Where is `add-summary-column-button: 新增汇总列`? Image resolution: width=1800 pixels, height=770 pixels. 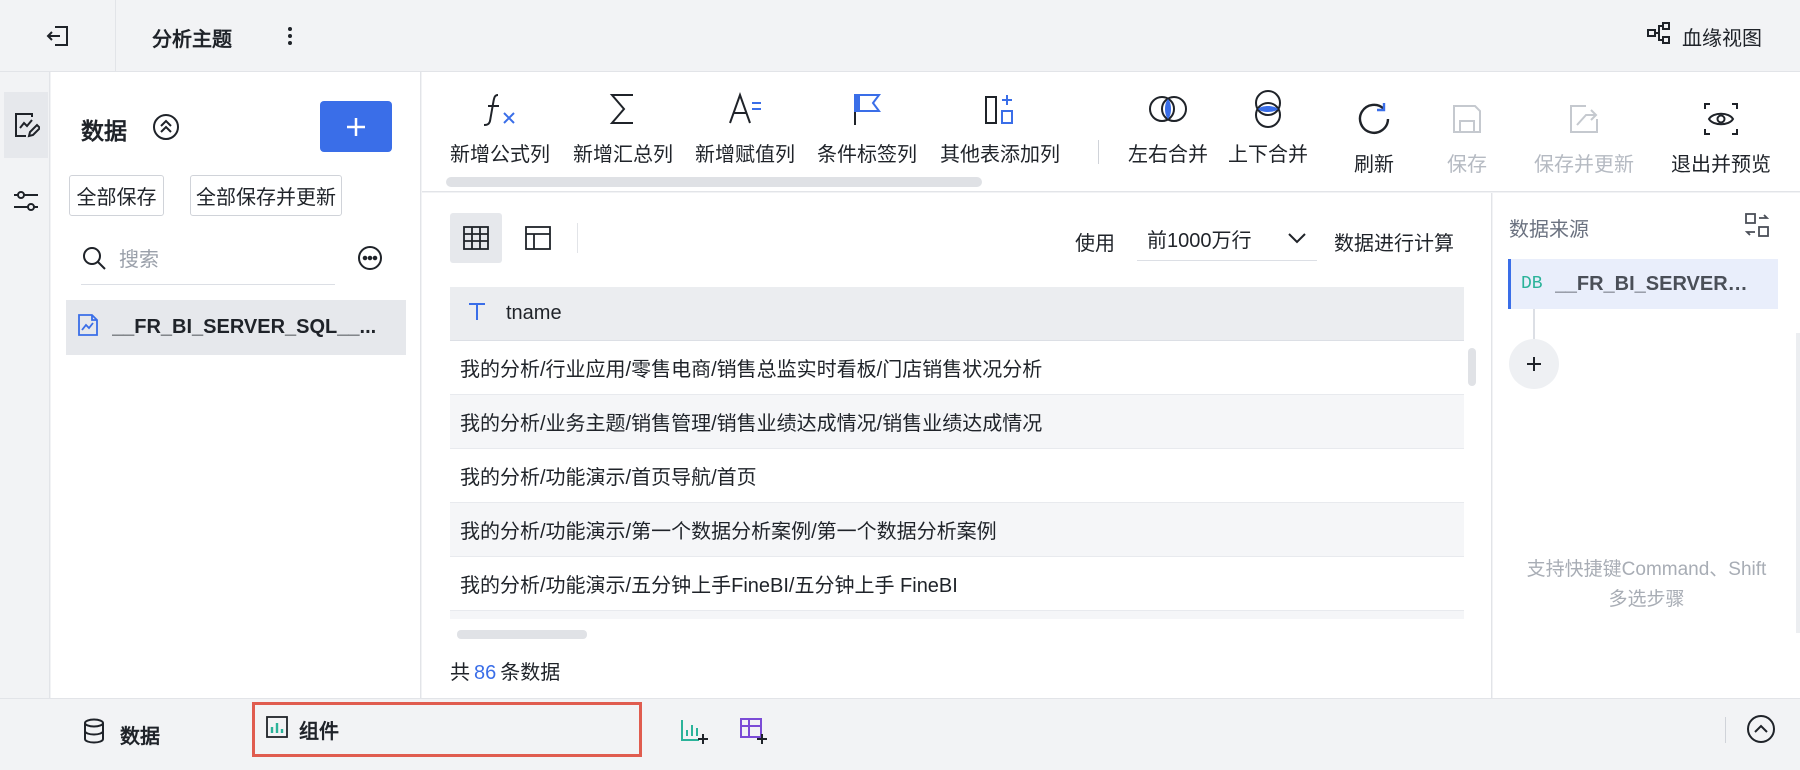 add-summary-column-button: 新增汇总列 is located at coordinates (623, 125).